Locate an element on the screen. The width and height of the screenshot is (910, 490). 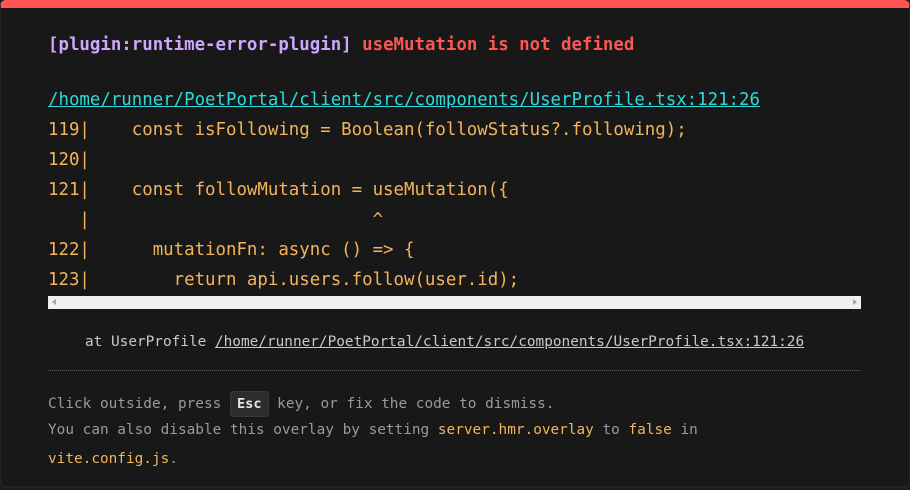
code-frame-line: 123| return api.users.follow(user.id); is located at coordinates (284, 280).